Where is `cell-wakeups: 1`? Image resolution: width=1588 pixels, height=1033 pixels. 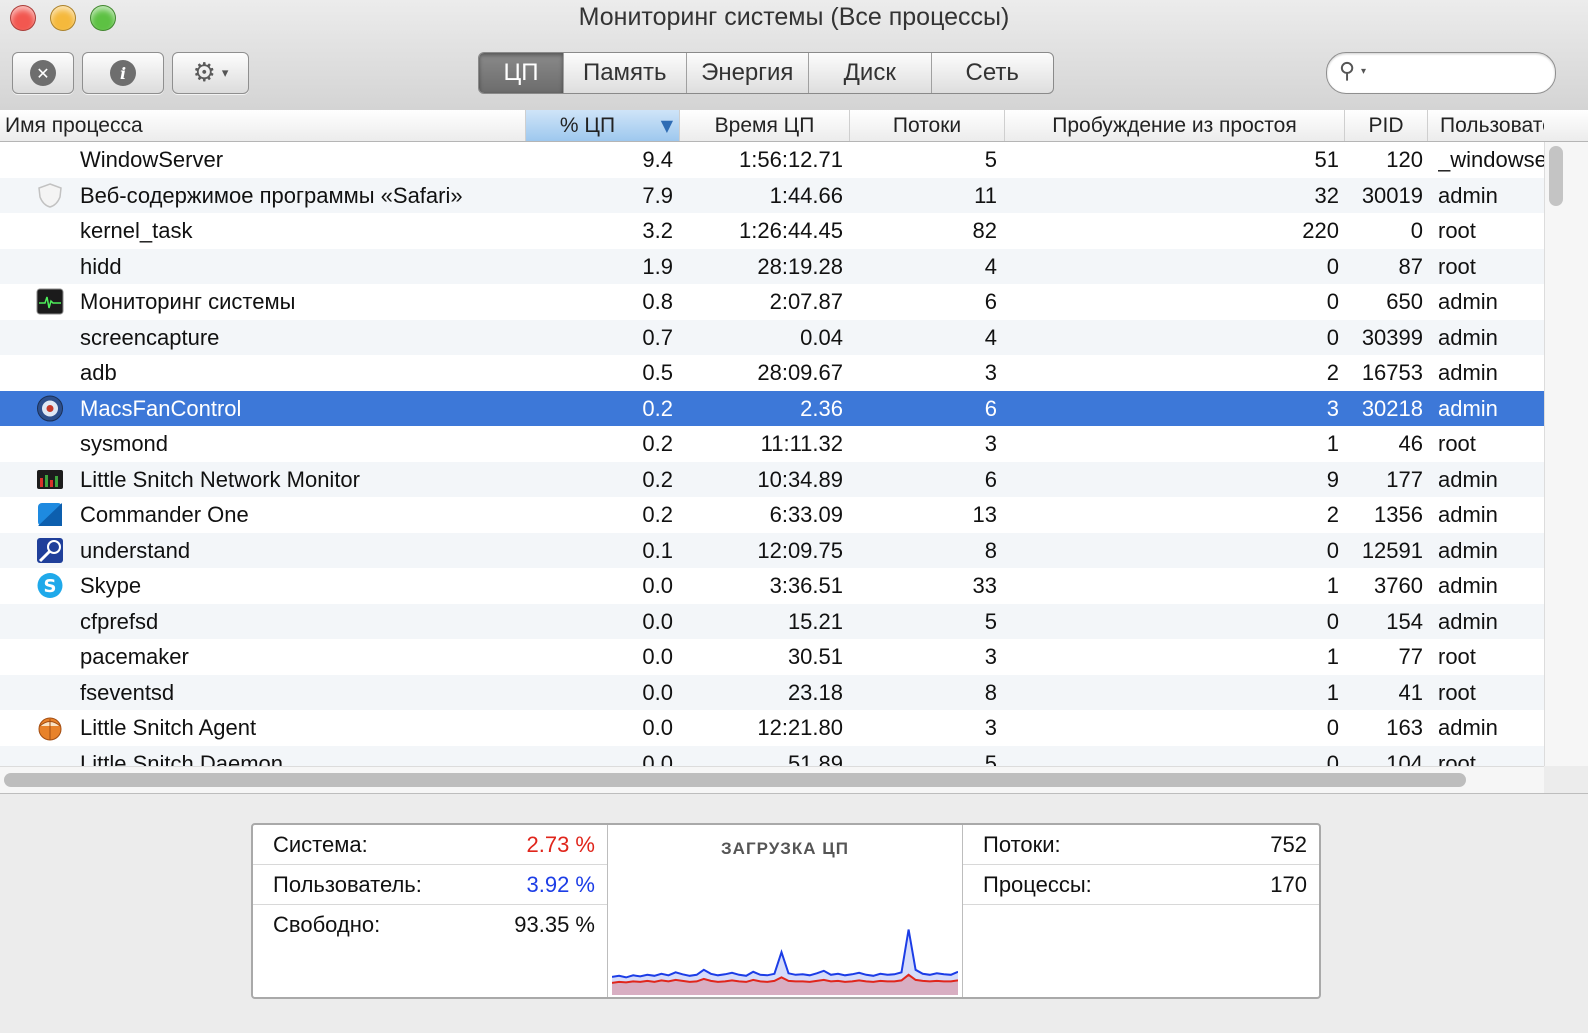 cell-wakeups: 1 is located at coordinates (1332, 585).